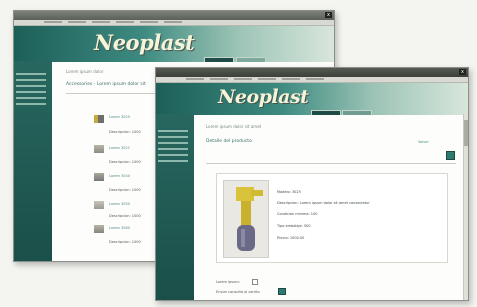  Describe the element at coordinates (174, 15) in the screenshot. I see `back-window-titlebar: x` at that location.